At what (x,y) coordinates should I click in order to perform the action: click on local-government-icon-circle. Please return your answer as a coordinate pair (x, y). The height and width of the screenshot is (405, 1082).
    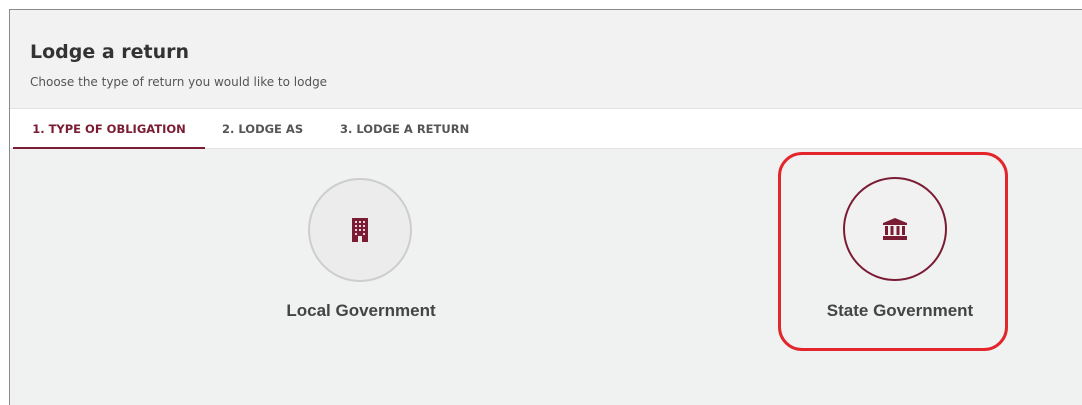
    Looking at the image, I should click on (360, 230).